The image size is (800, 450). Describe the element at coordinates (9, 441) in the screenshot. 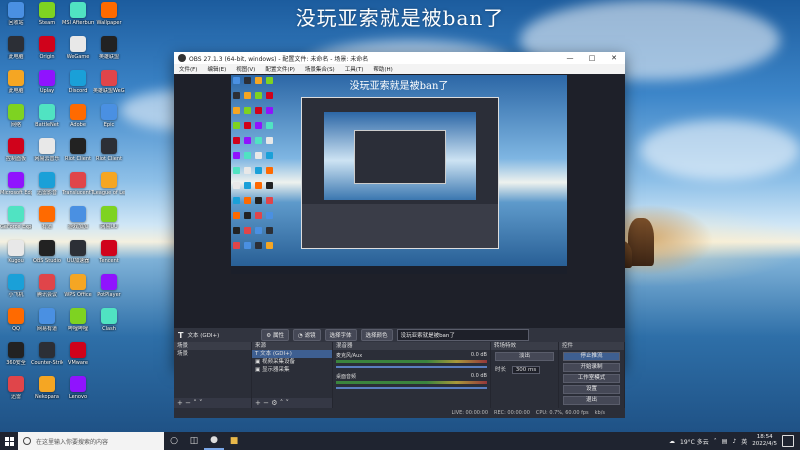

I see `start-button` at that location.